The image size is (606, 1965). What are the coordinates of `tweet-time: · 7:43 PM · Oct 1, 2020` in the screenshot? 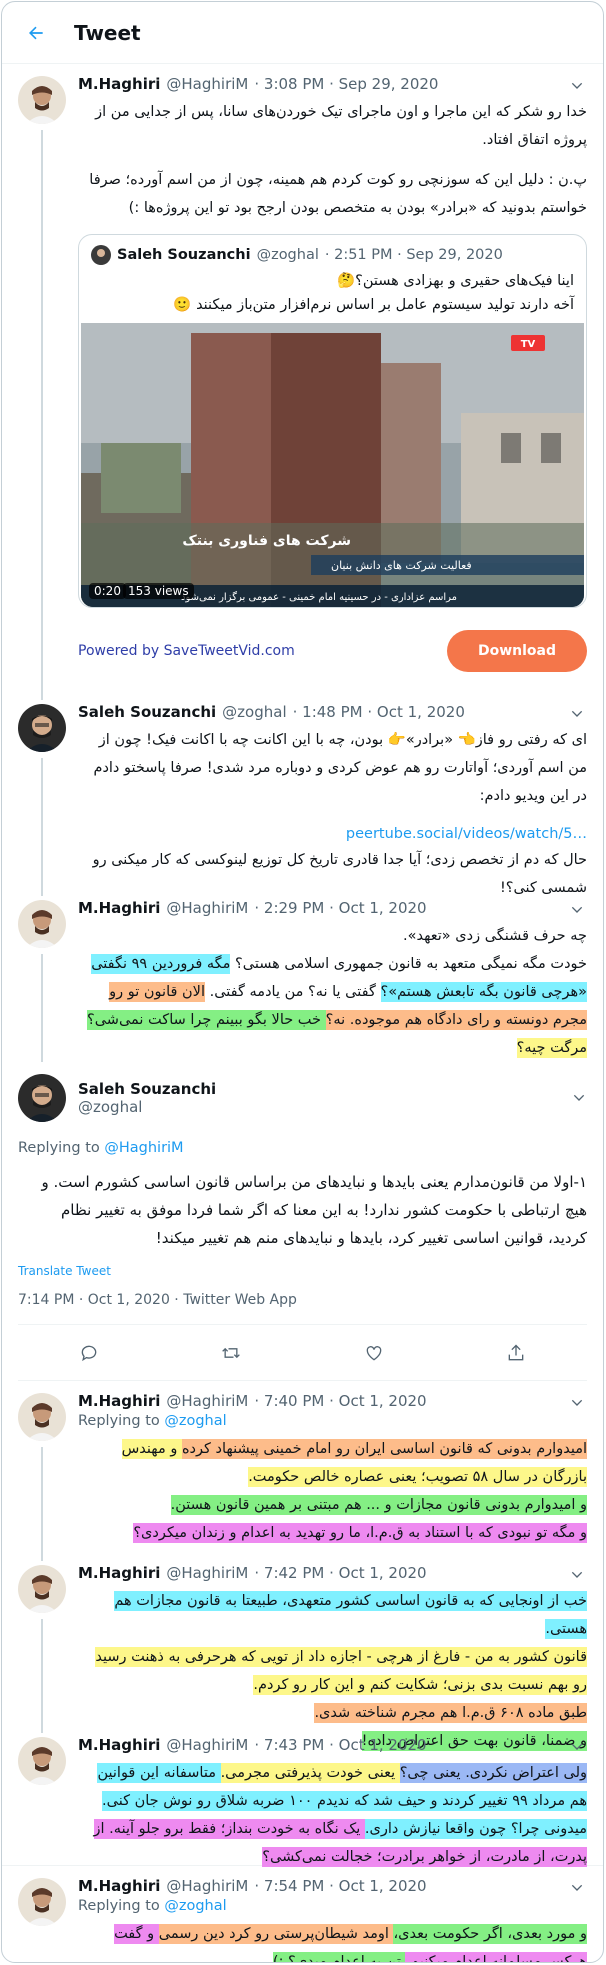 It's located at (340, 1745).